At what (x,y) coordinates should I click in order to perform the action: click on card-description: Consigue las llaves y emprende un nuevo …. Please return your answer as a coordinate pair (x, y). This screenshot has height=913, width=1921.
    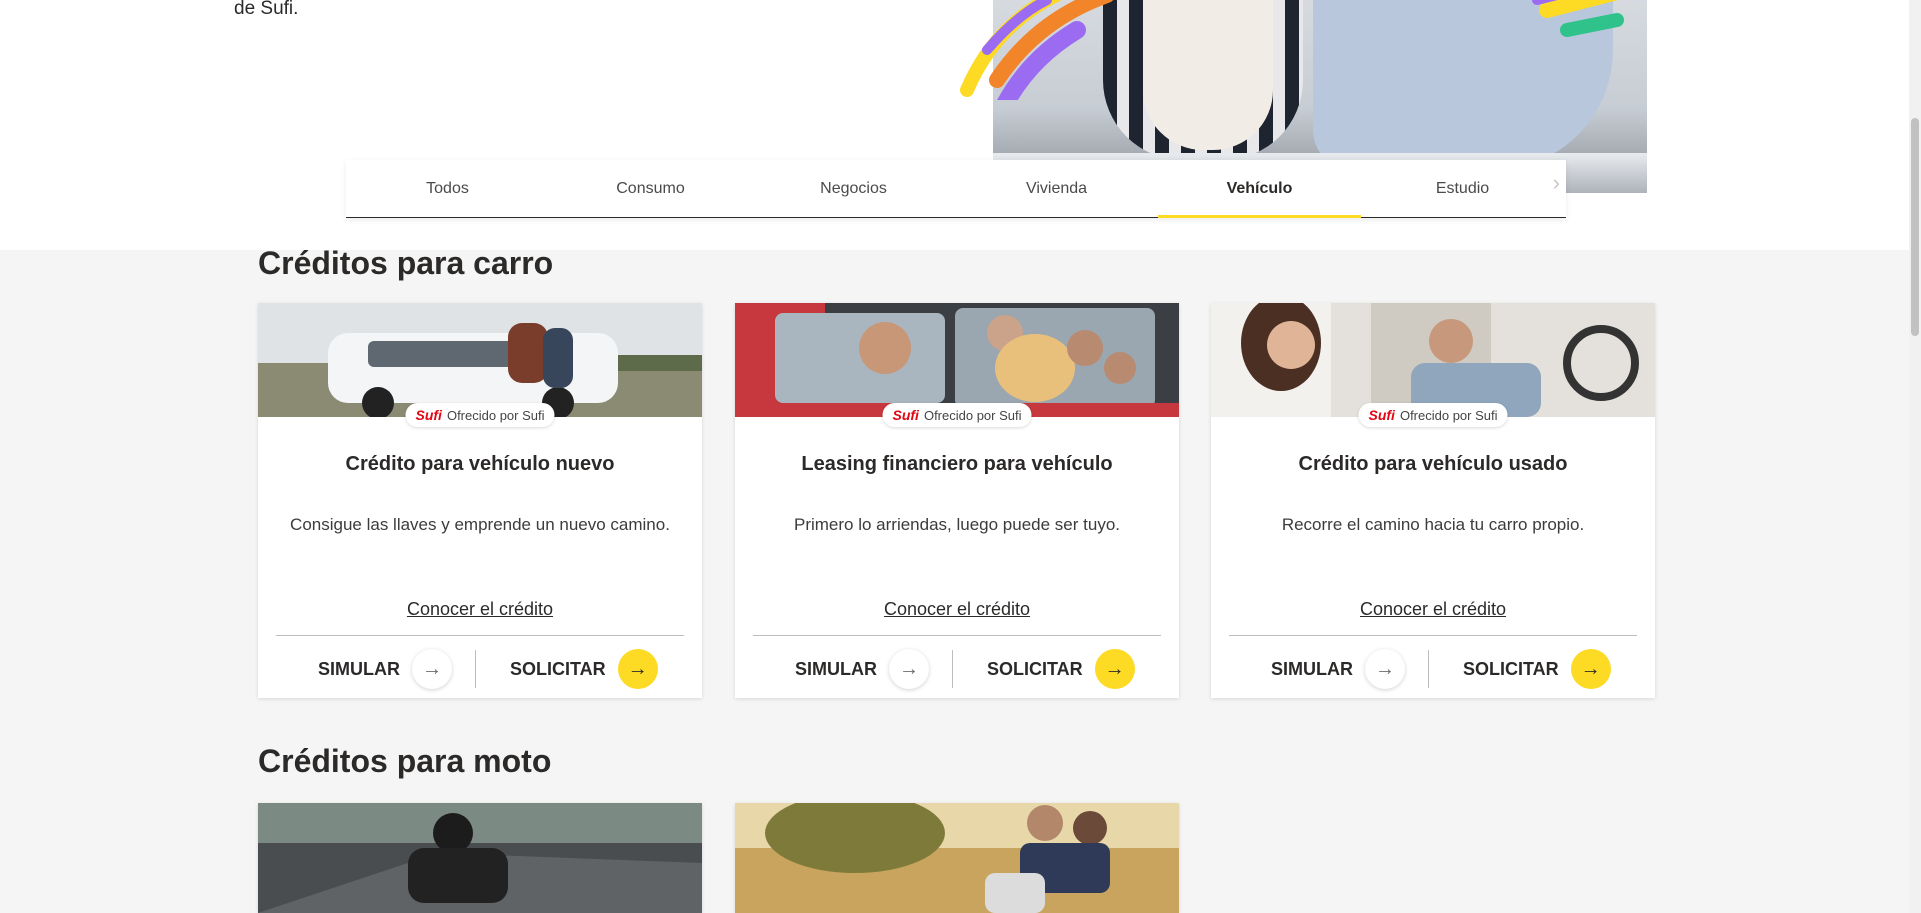
    Looking at the image, I should click on (480, 524).